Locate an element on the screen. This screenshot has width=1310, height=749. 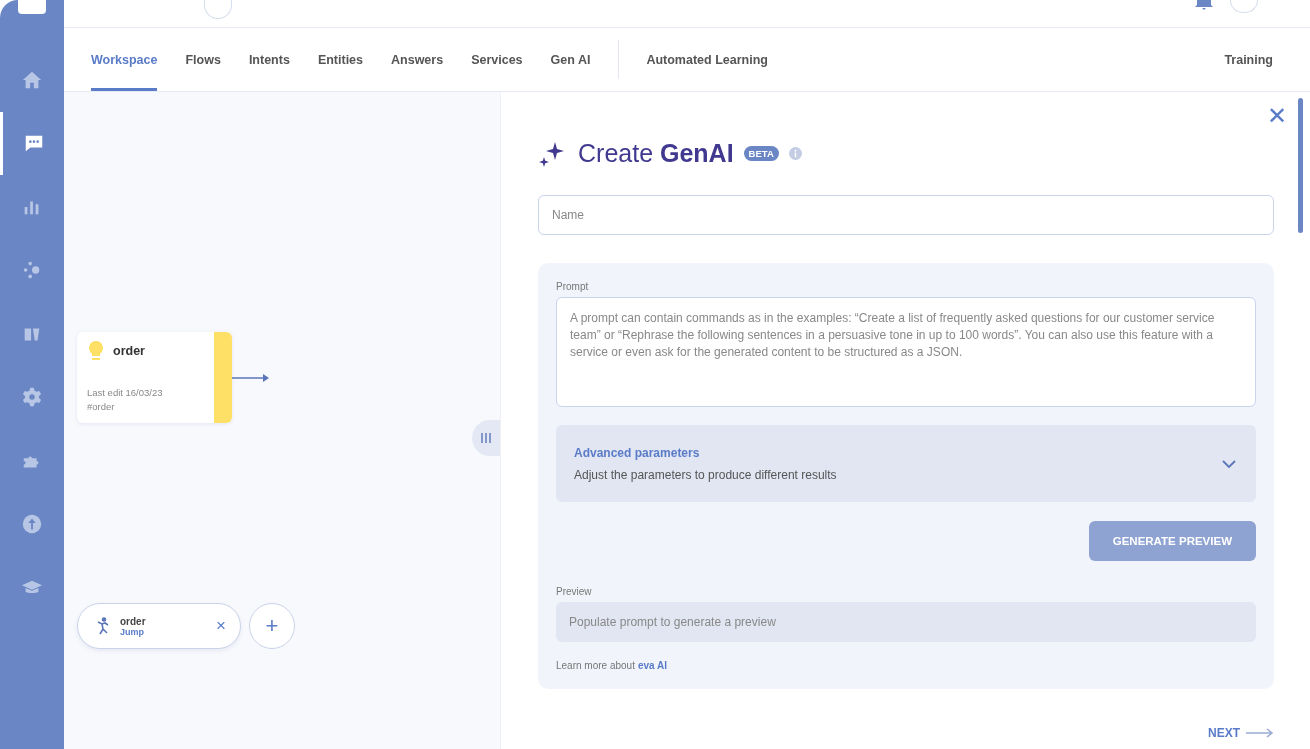
preview-label: Preview is located at coordinates (574, 591).